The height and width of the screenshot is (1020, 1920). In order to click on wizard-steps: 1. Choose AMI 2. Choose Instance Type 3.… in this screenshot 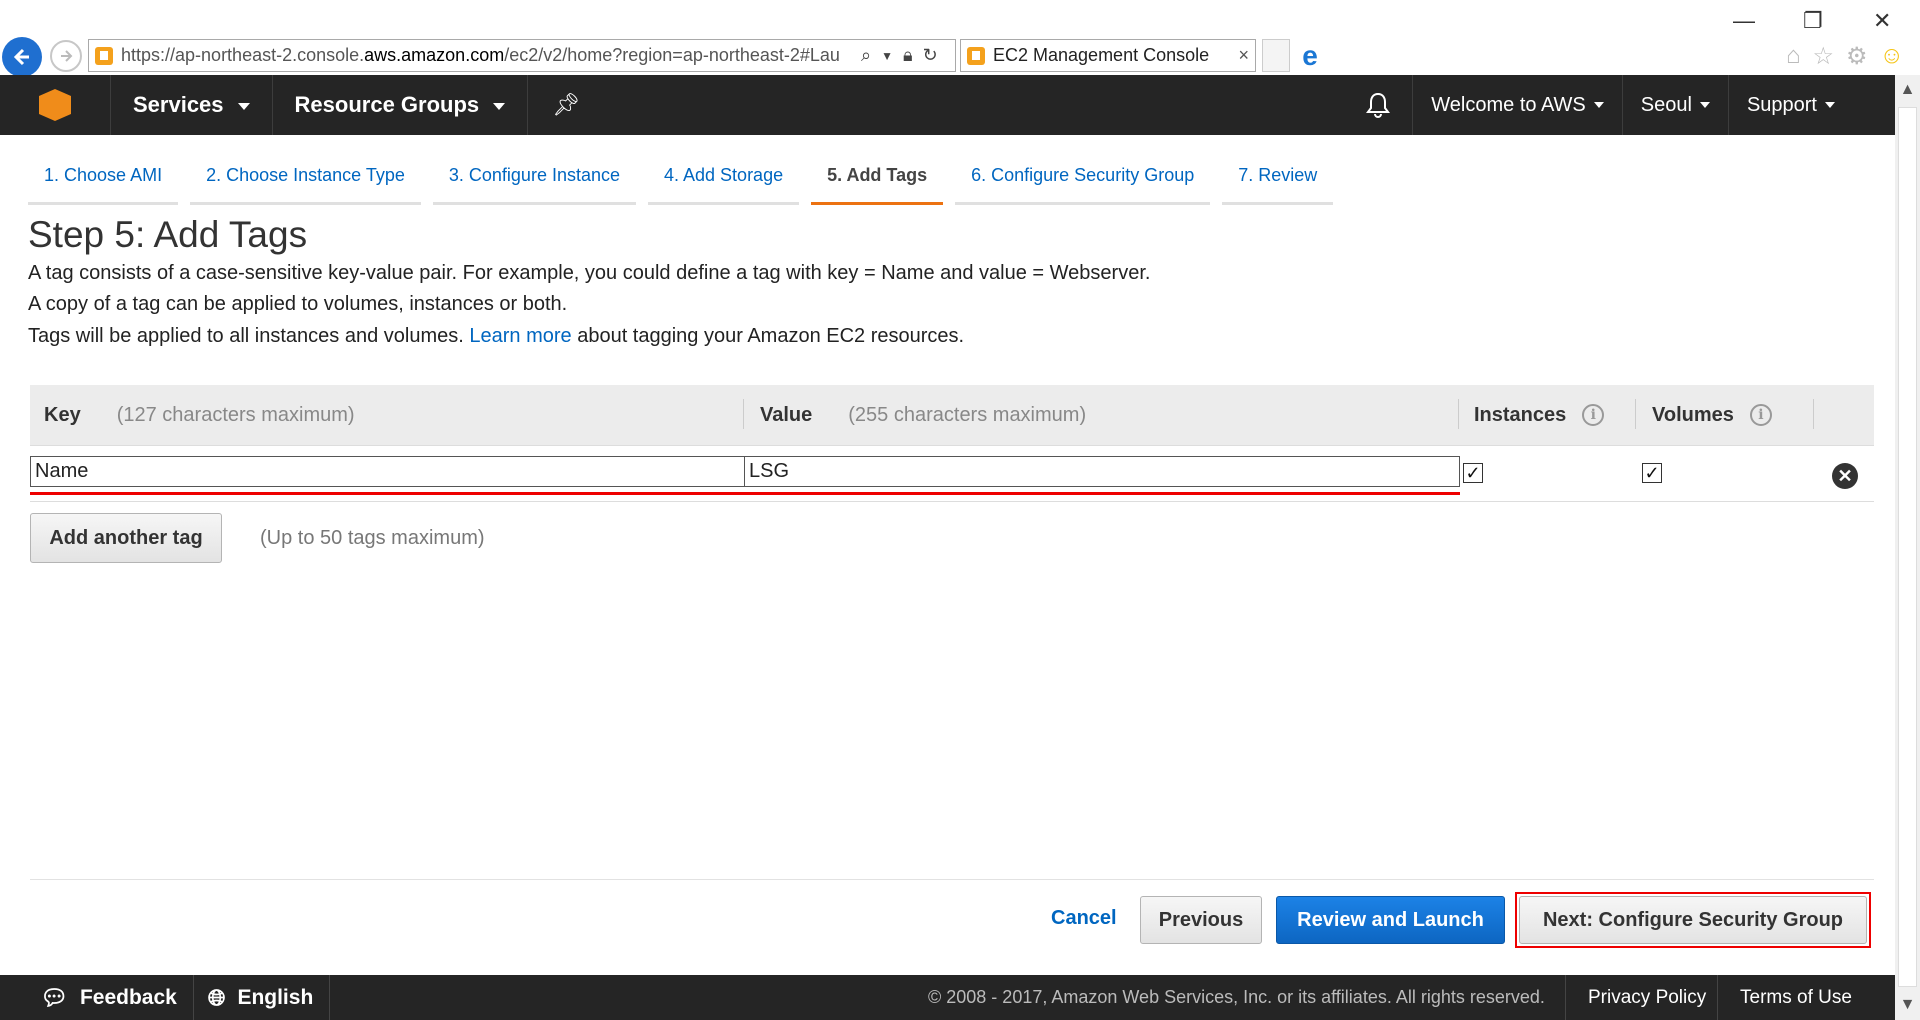, I will do `click(681, 180)`.